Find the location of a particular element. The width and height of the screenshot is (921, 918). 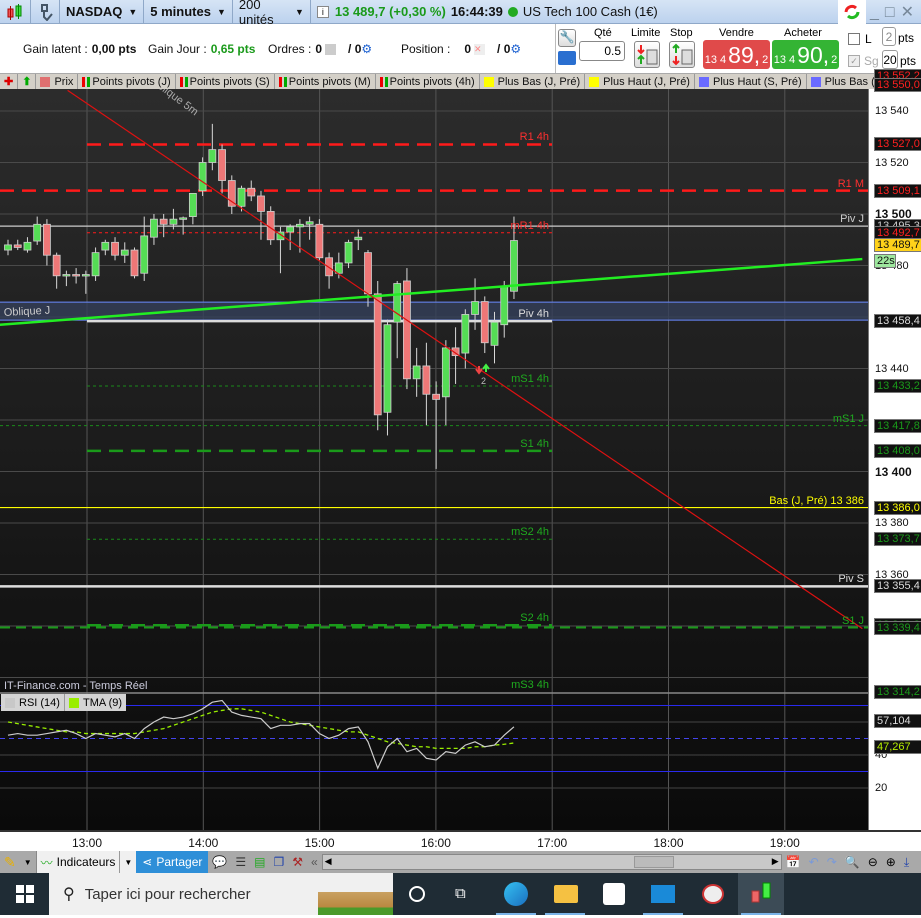

instrument-select: NASDAQ ▼ is located at coordinates (102, 12).